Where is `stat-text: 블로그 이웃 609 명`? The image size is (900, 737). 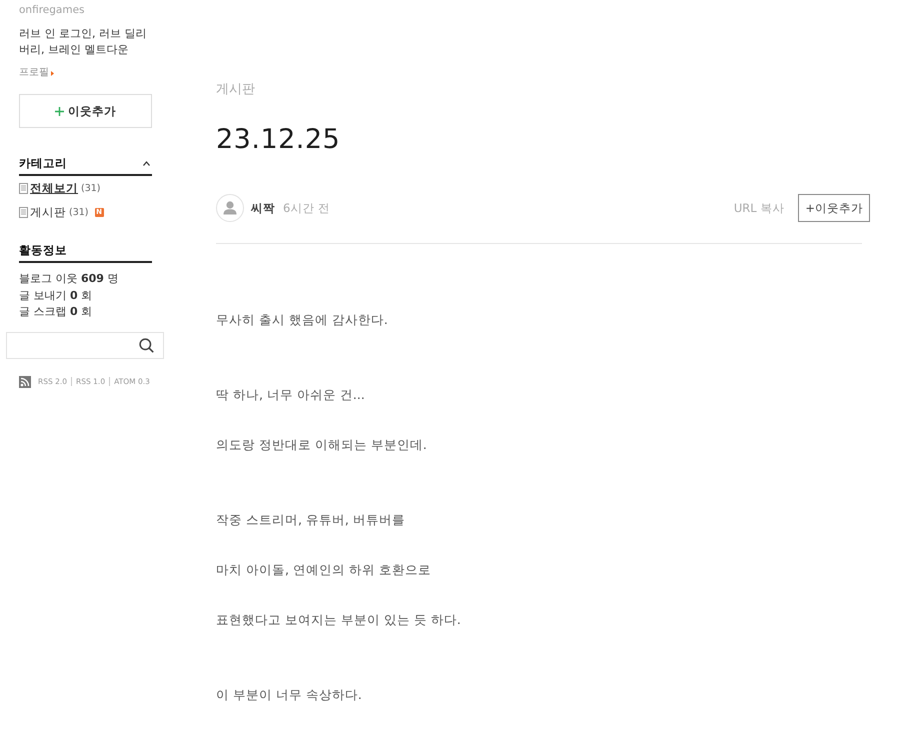 stat-text: 블로그 이웃 609 명 is located at coordinates (68, 279).